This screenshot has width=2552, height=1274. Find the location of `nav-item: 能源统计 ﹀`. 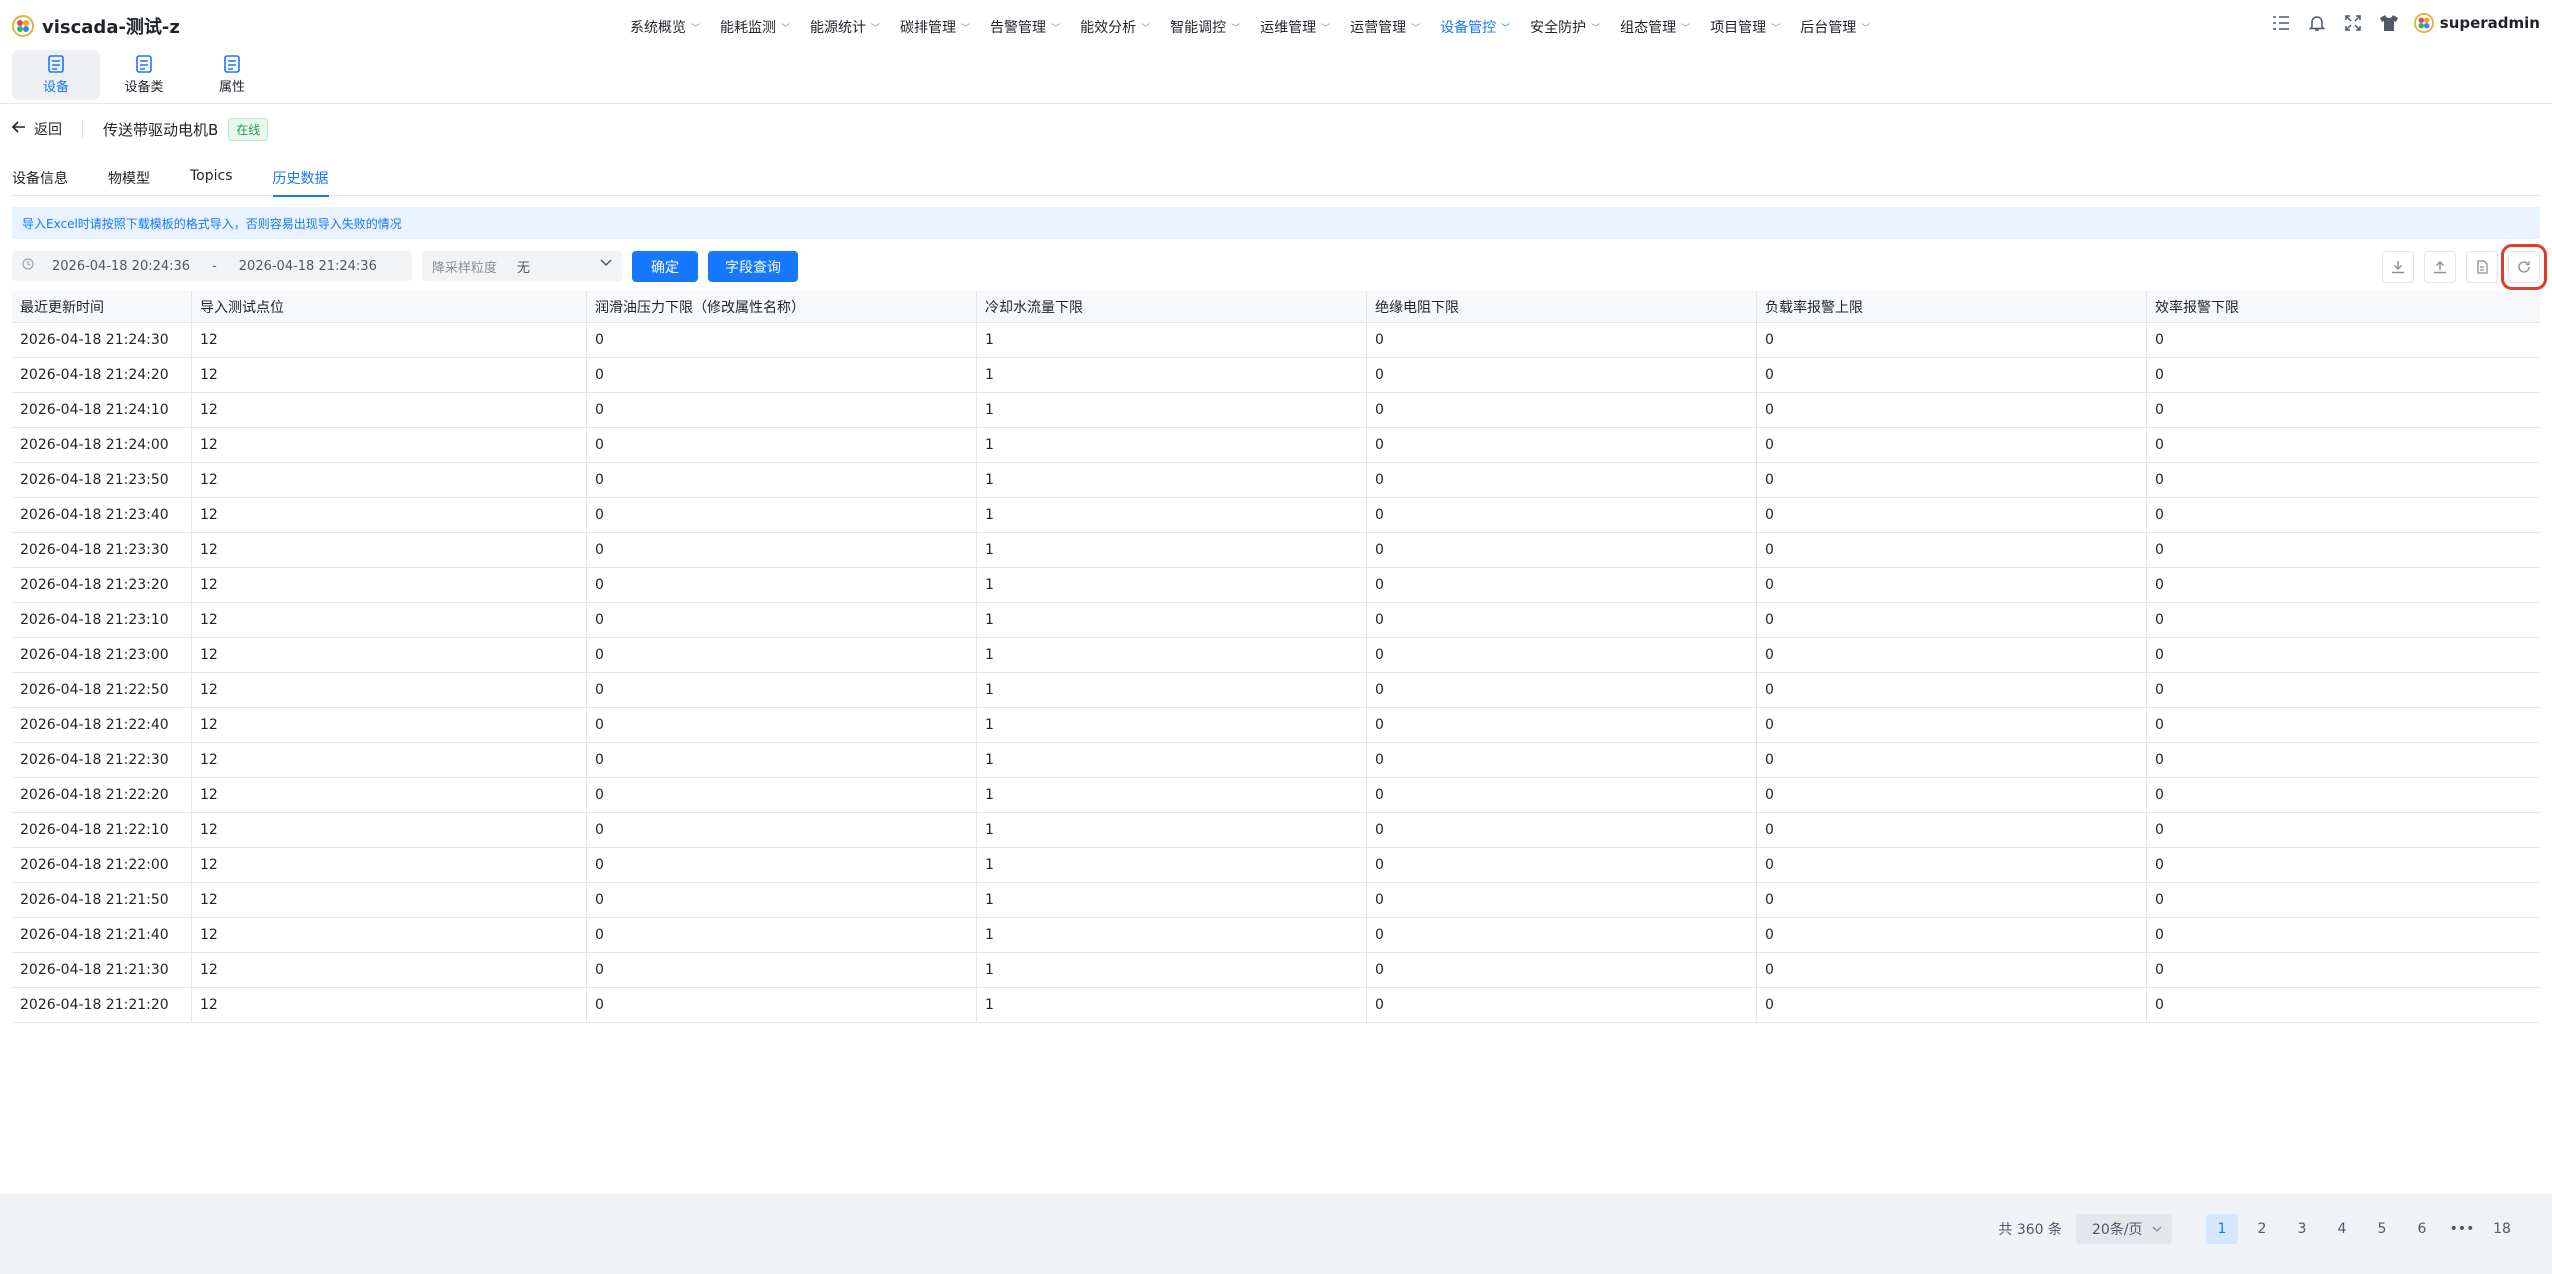

nav-item: 能源统计 ﹀ is located at coordinates (845, 27).